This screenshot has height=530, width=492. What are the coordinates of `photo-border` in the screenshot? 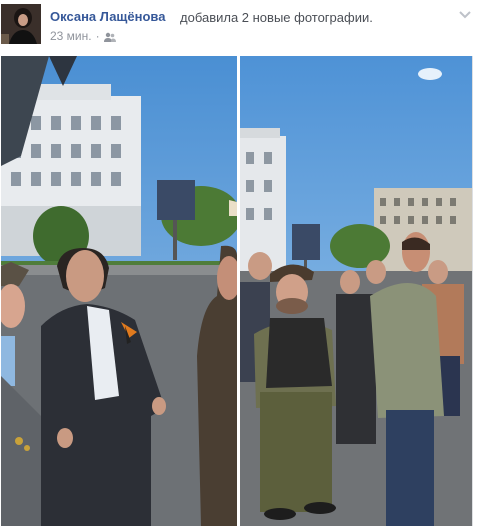 It's located at (472, 291).